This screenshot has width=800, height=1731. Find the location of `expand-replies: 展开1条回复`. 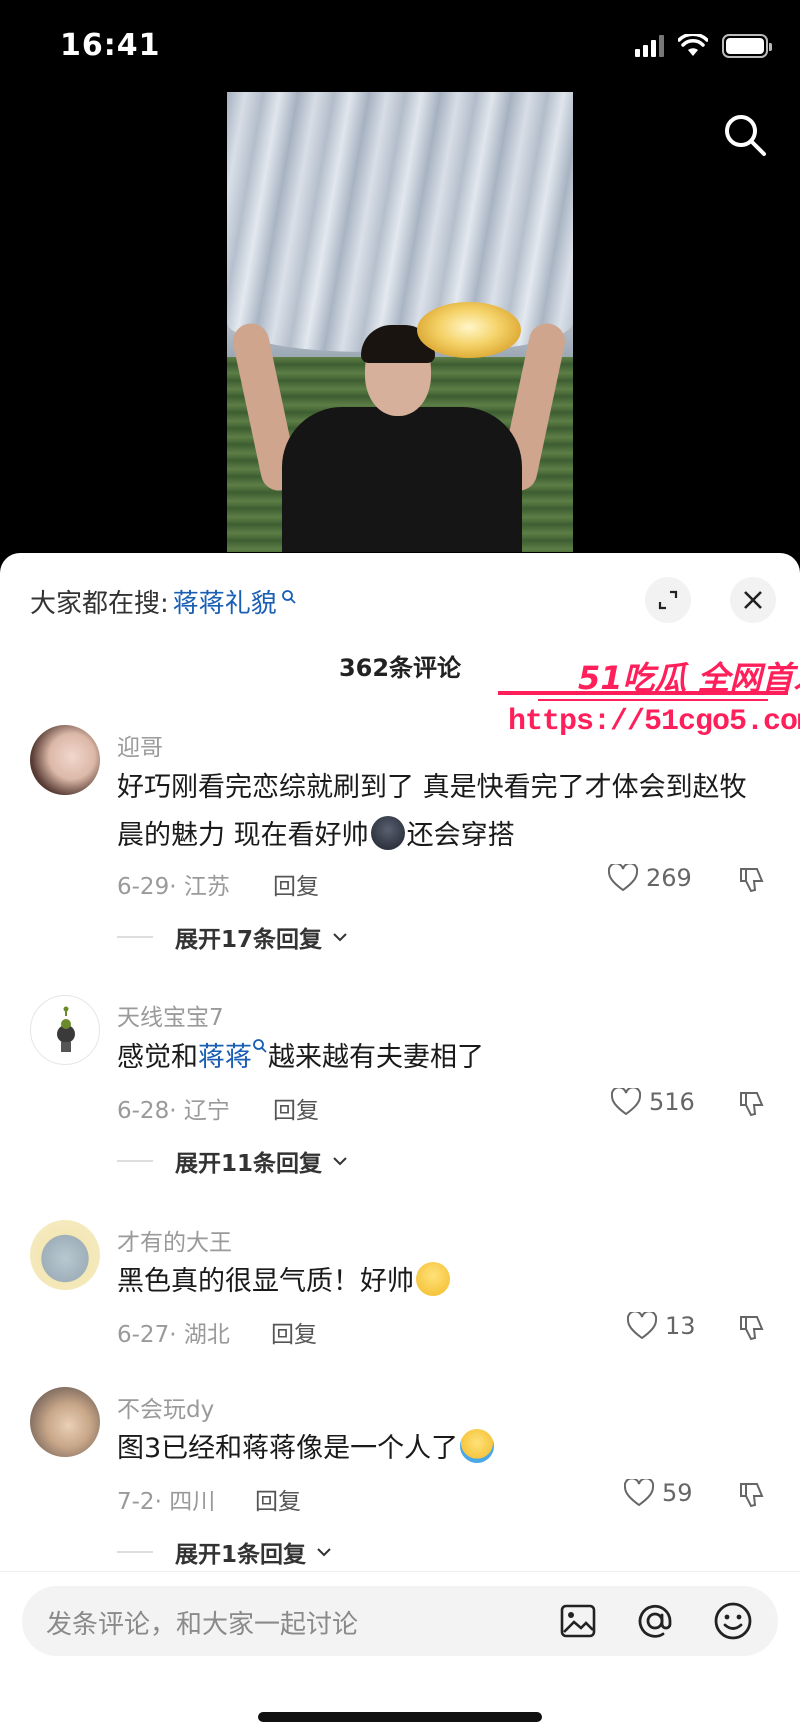

expand-replies: 展开1条回复 is located at coordinates (224, 1552).